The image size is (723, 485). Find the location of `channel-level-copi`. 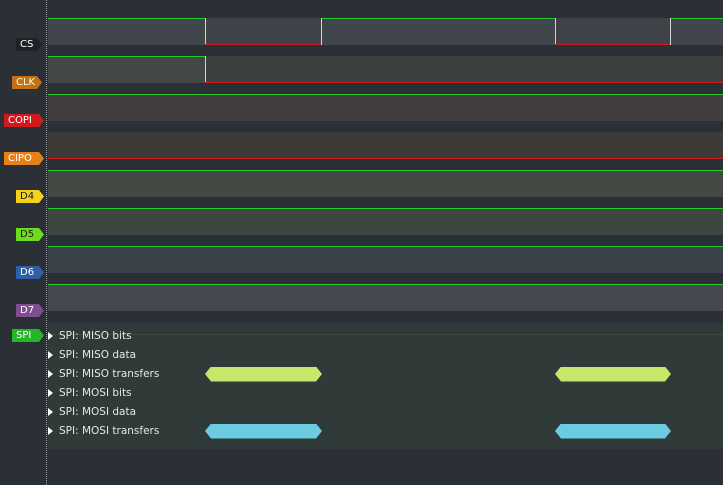

channel-level-copi is located at coordinates (385, 107).